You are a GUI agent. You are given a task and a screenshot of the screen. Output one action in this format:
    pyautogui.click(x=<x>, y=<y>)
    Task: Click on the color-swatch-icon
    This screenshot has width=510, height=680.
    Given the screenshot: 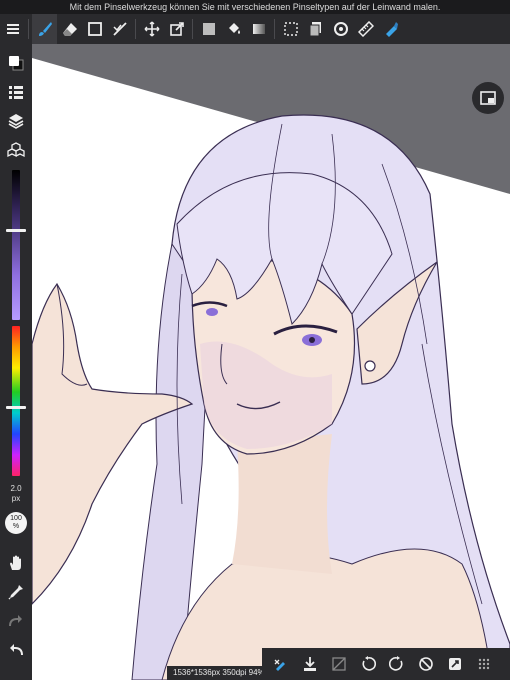 What is the action you would take?
    pyautogui.click(x=16, y=62)
    